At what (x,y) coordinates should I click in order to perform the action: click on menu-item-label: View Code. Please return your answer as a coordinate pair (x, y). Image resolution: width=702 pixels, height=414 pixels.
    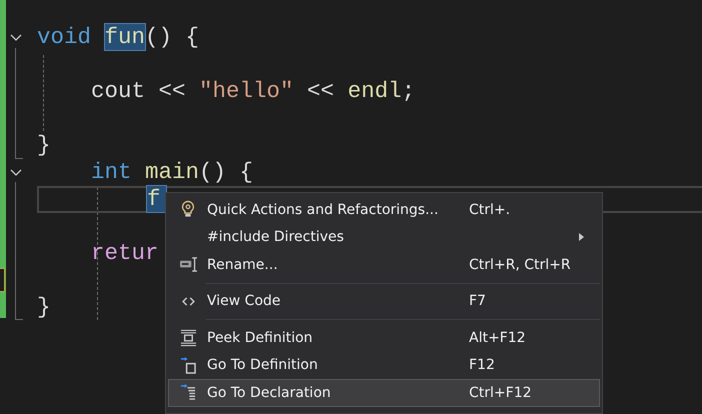
    Looking at the image, I should click on (244, 301).